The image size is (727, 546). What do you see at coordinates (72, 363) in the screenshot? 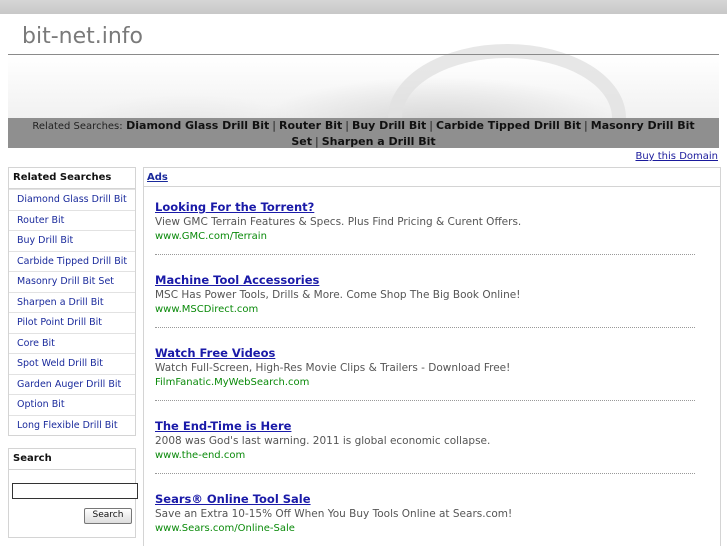
I see `sidebar-item: Spot Weld Drill Bit` at bounding box center [72, 363].